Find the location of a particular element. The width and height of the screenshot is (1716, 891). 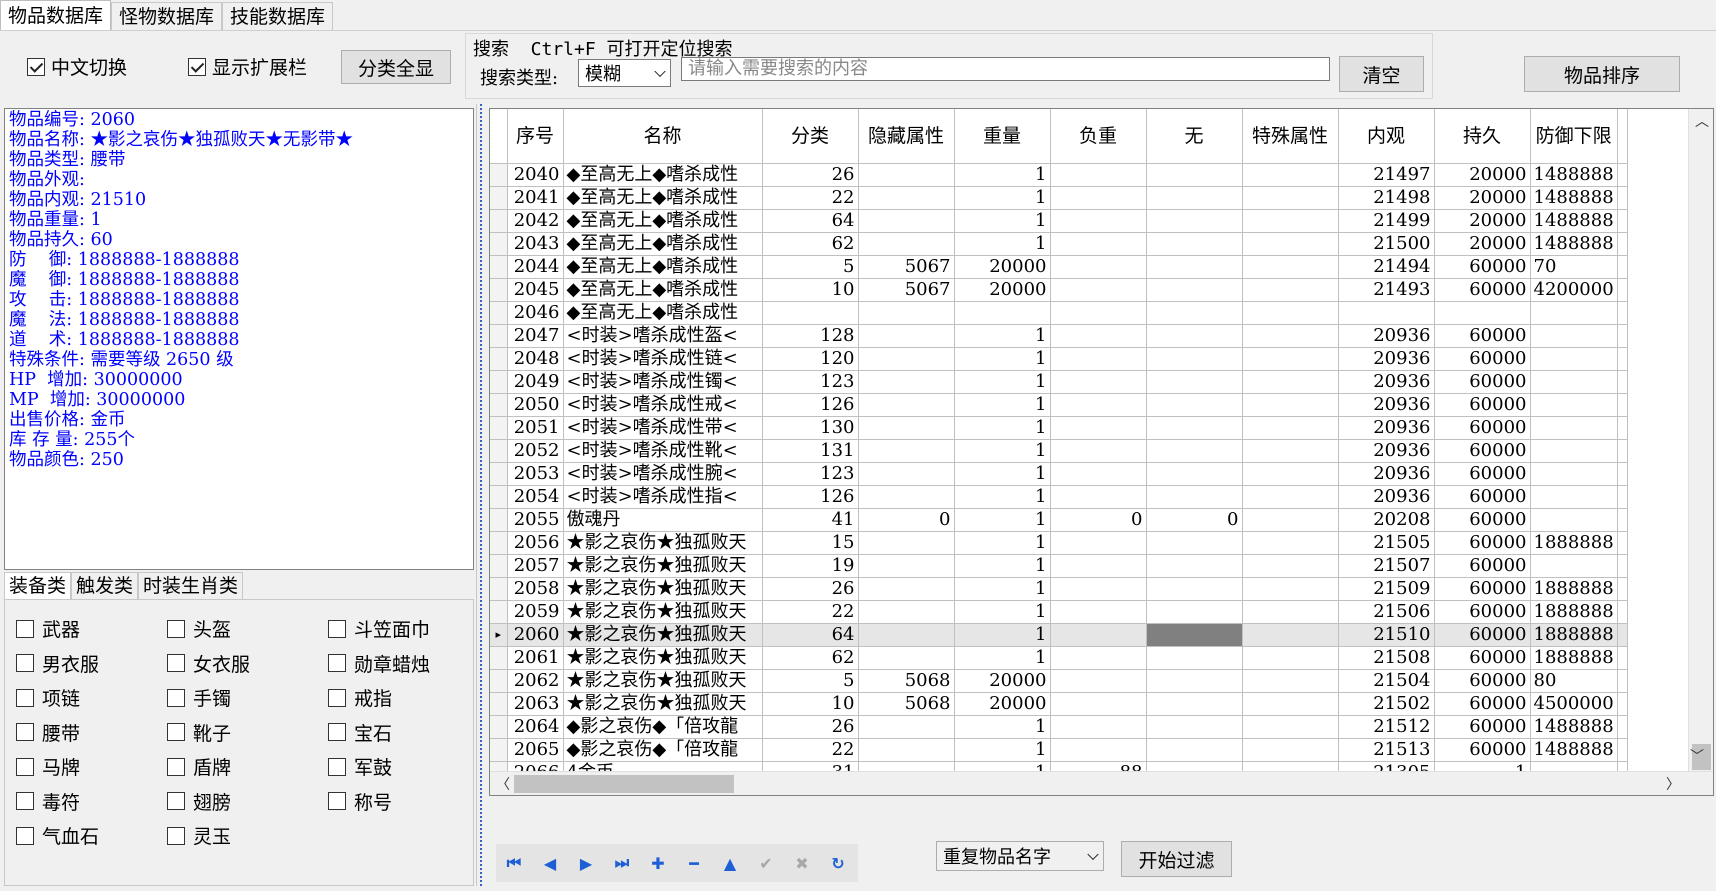

table-cell: 1888888 is located at coordinates (1574, 612).